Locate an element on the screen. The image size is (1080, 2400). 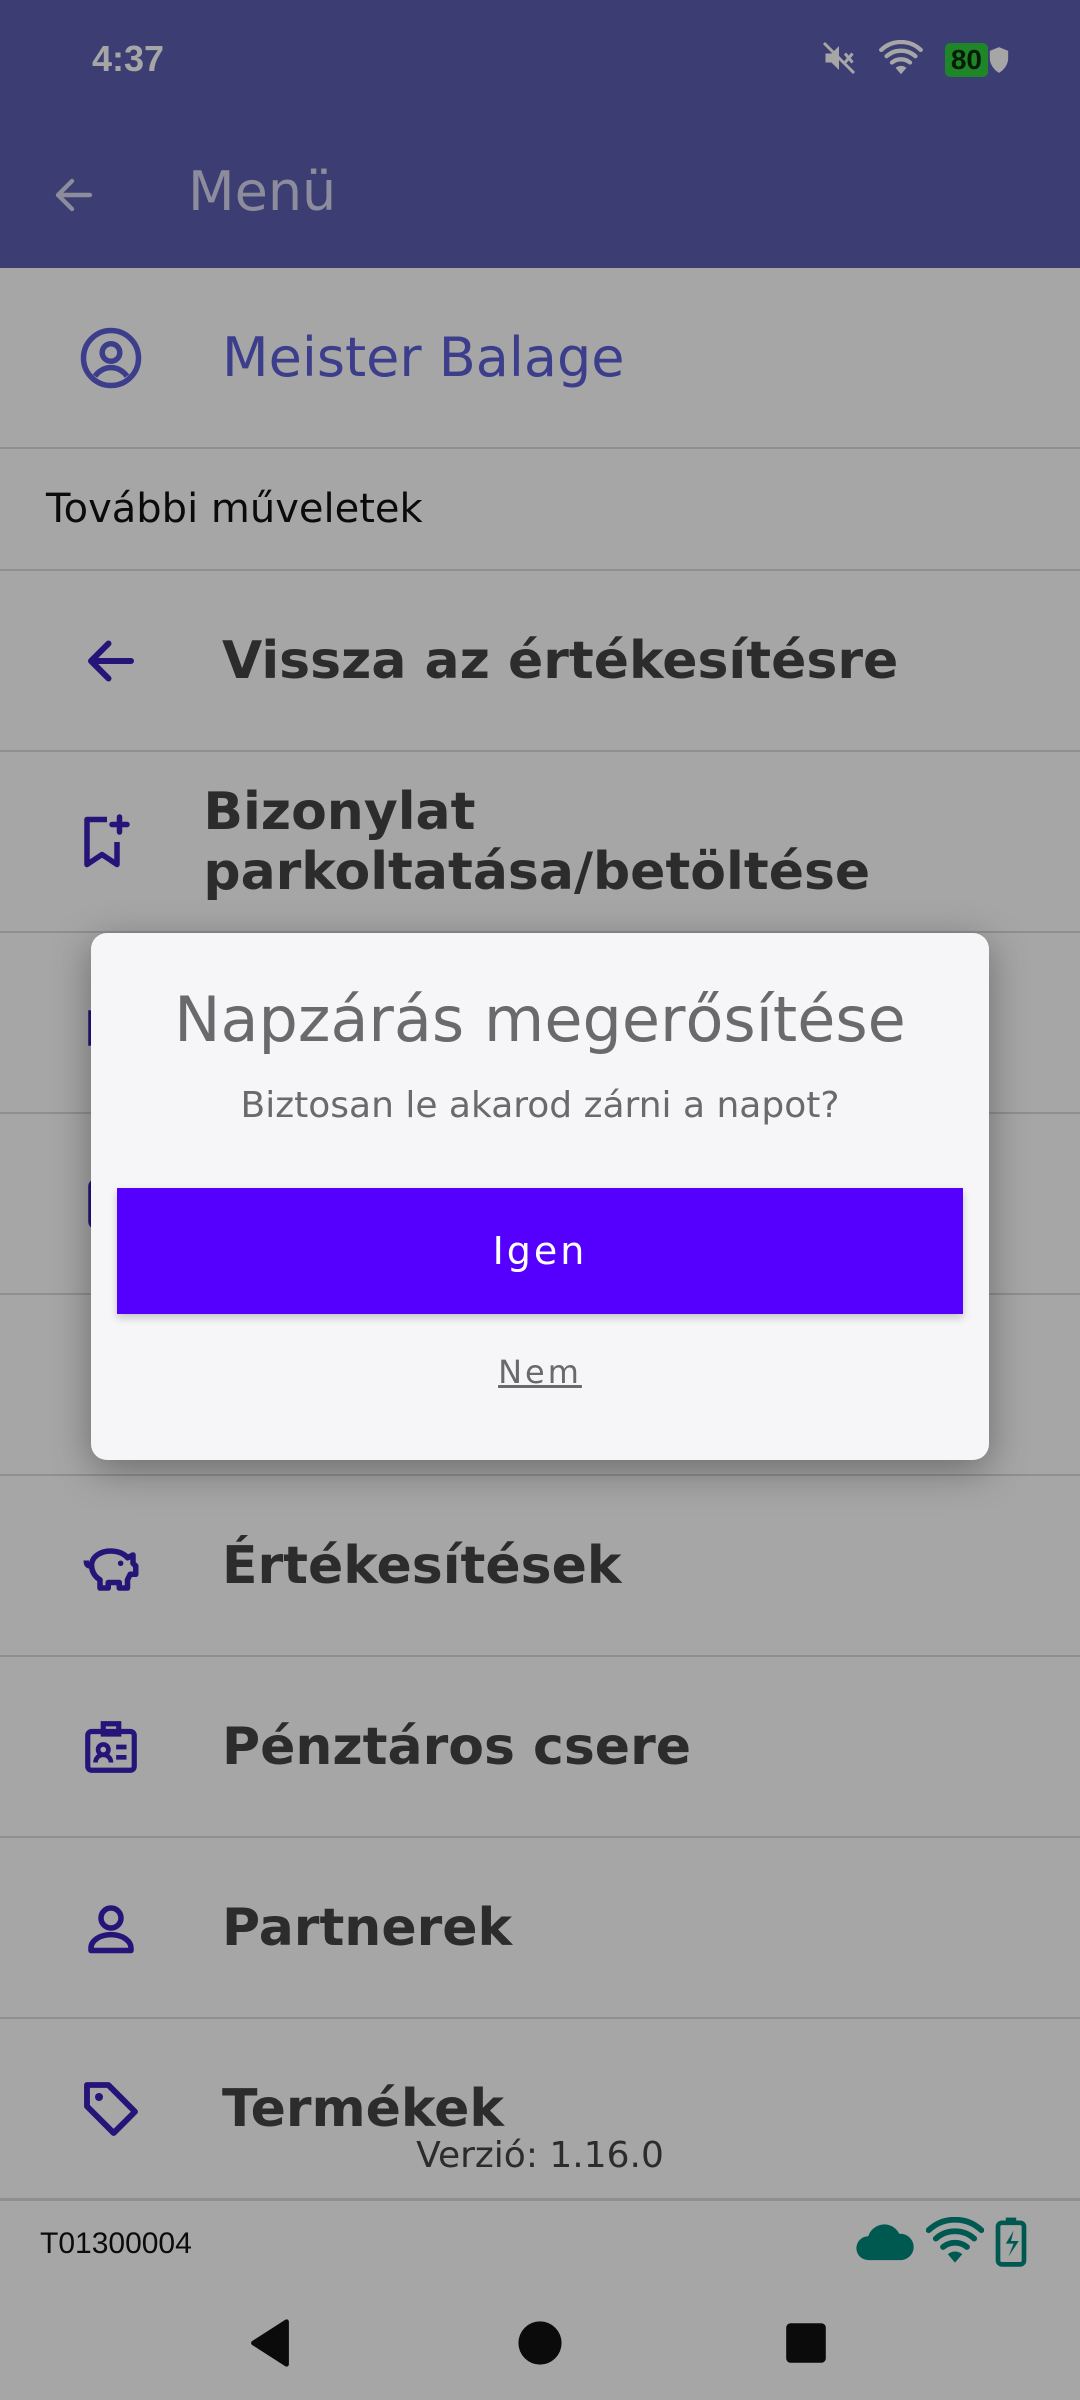
dialog-message: Biztosan le akarod zárni a napot? is located at coordinates (540, 1105).